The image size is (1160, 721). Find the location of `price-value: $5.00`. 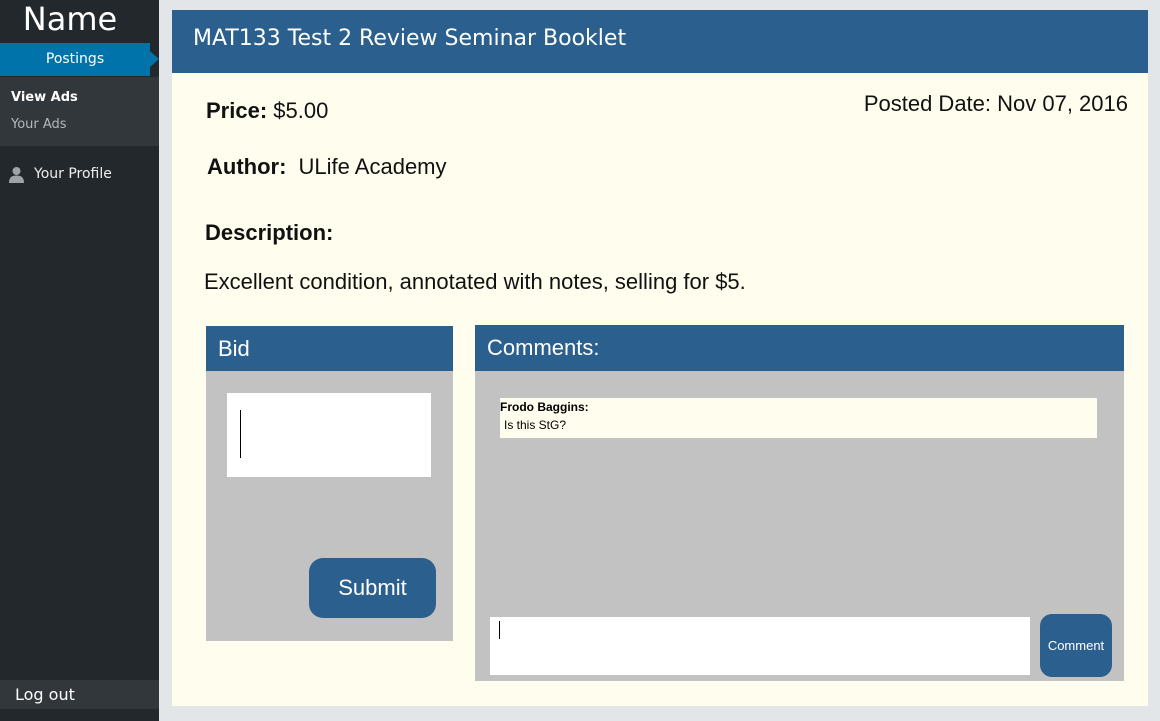

price-value: $5.00 is located at coordinates (301, 110).